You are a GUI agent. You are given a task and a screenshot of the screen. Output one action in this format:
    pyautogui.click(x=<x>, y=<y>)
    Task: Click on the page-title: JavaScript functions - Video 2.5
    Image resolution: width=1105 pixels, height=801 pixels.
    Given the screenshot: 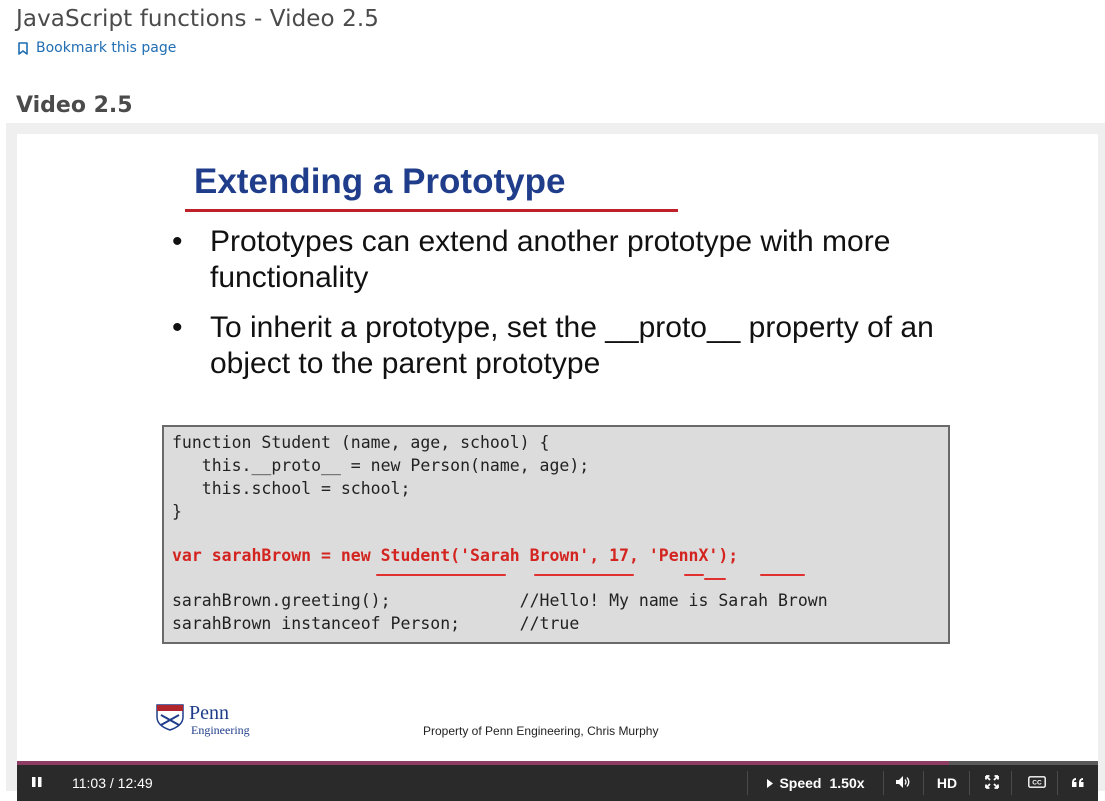 What is the action you would take?
    pyautogui.click(x=197, y=19)
    